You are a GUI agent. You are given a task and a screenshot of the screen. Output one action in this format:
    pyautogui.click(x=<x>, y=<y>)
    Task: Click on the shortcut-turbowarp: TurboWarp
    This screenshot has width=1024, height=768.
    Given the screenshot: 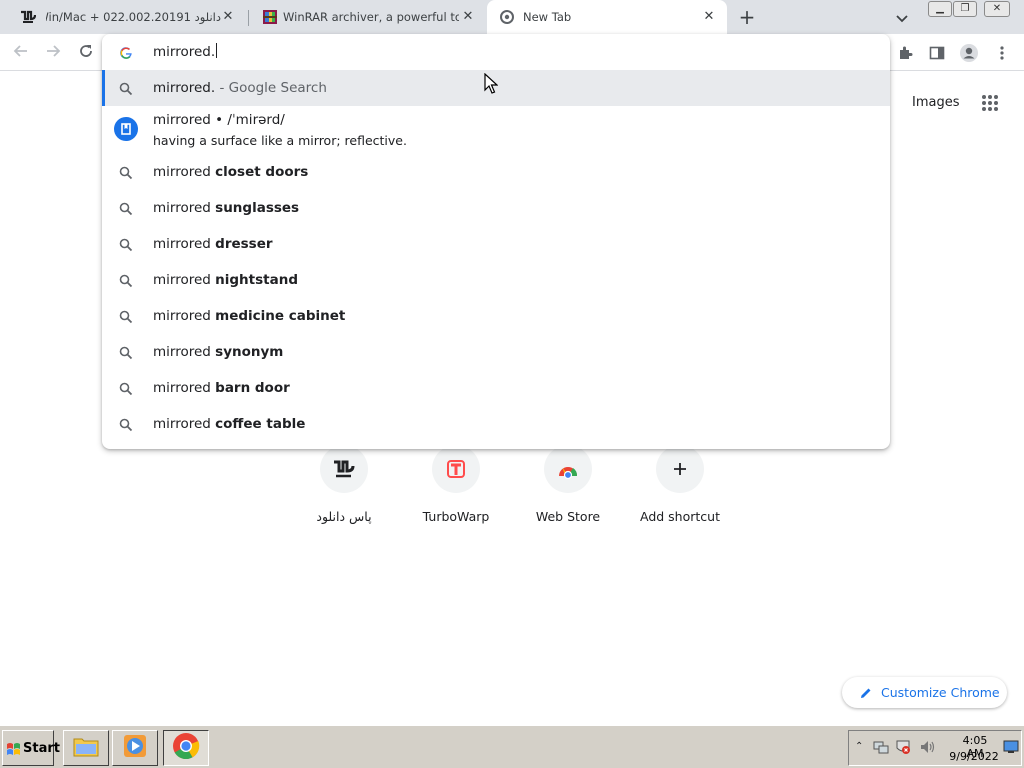 What is the action you would take?
    pyautogui.click(x=456, y=490)
    